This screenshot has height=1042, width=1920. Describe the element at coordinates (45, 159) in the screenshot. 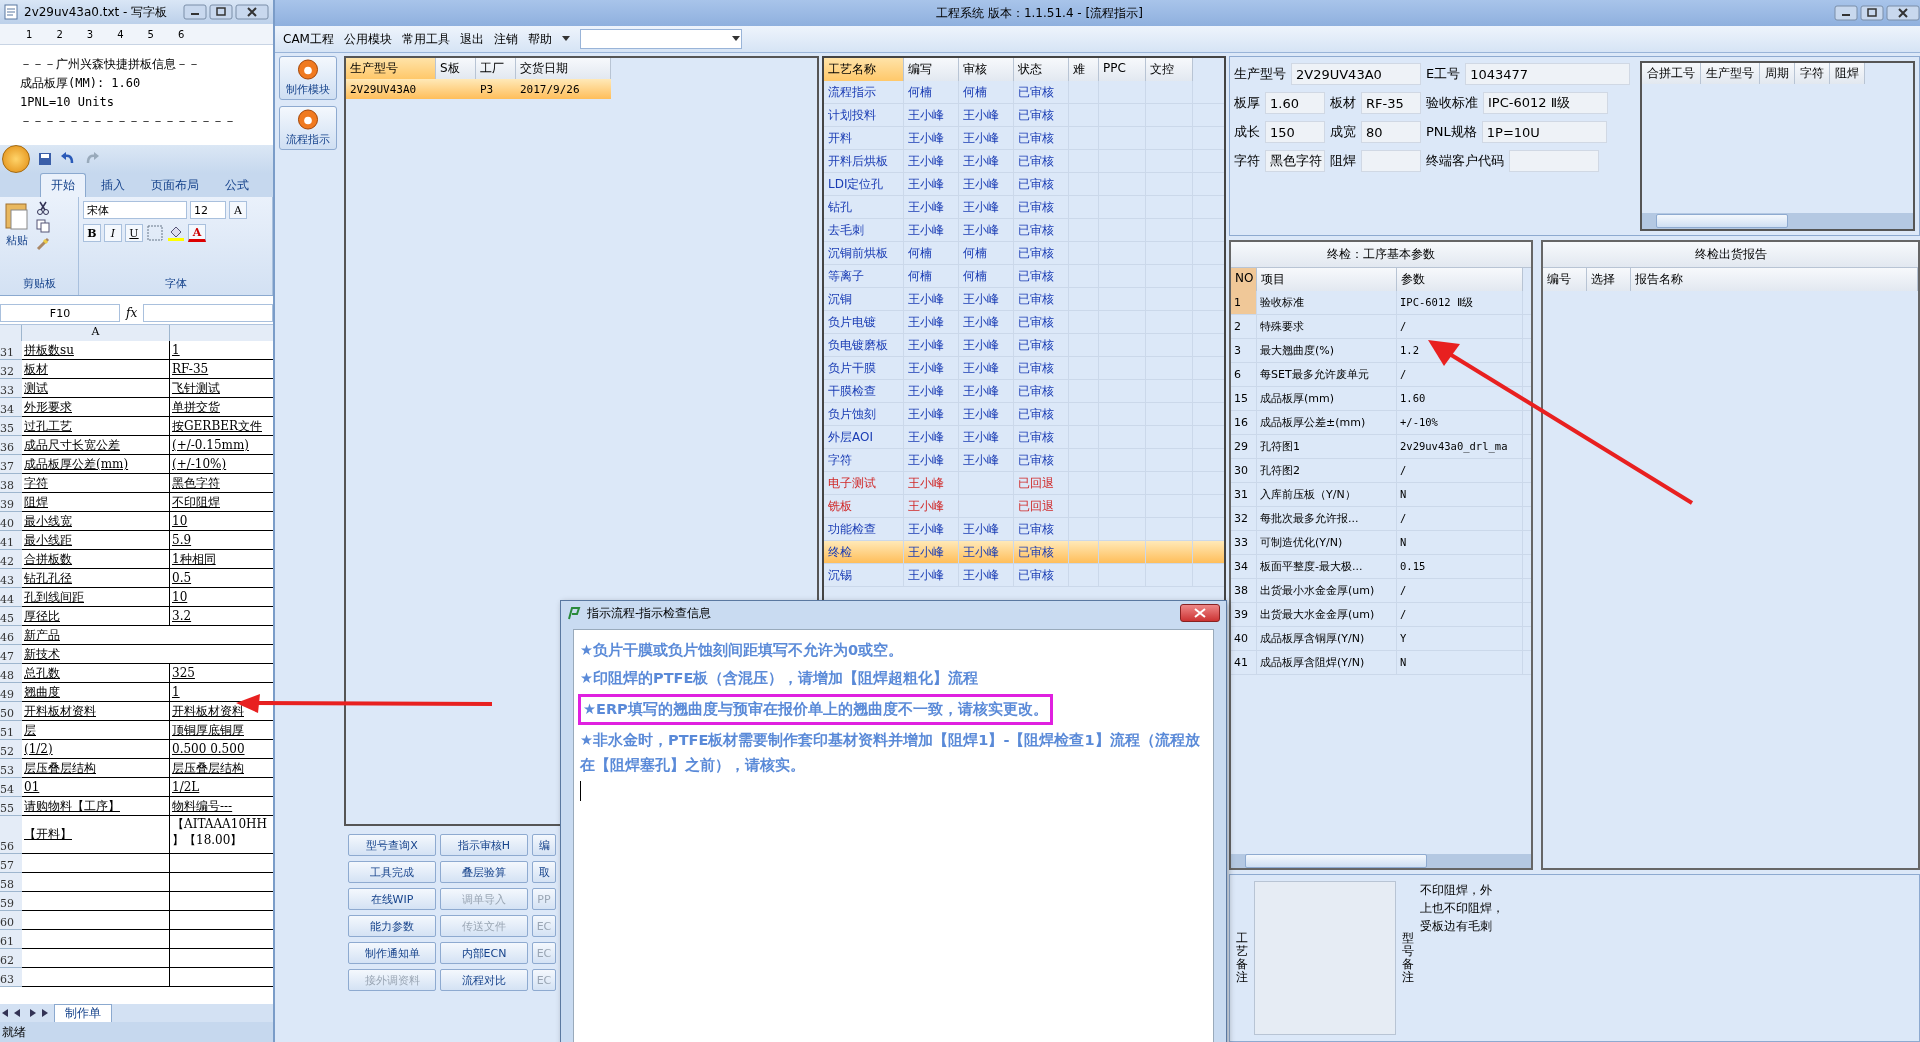

I see `save-icon` at that location.